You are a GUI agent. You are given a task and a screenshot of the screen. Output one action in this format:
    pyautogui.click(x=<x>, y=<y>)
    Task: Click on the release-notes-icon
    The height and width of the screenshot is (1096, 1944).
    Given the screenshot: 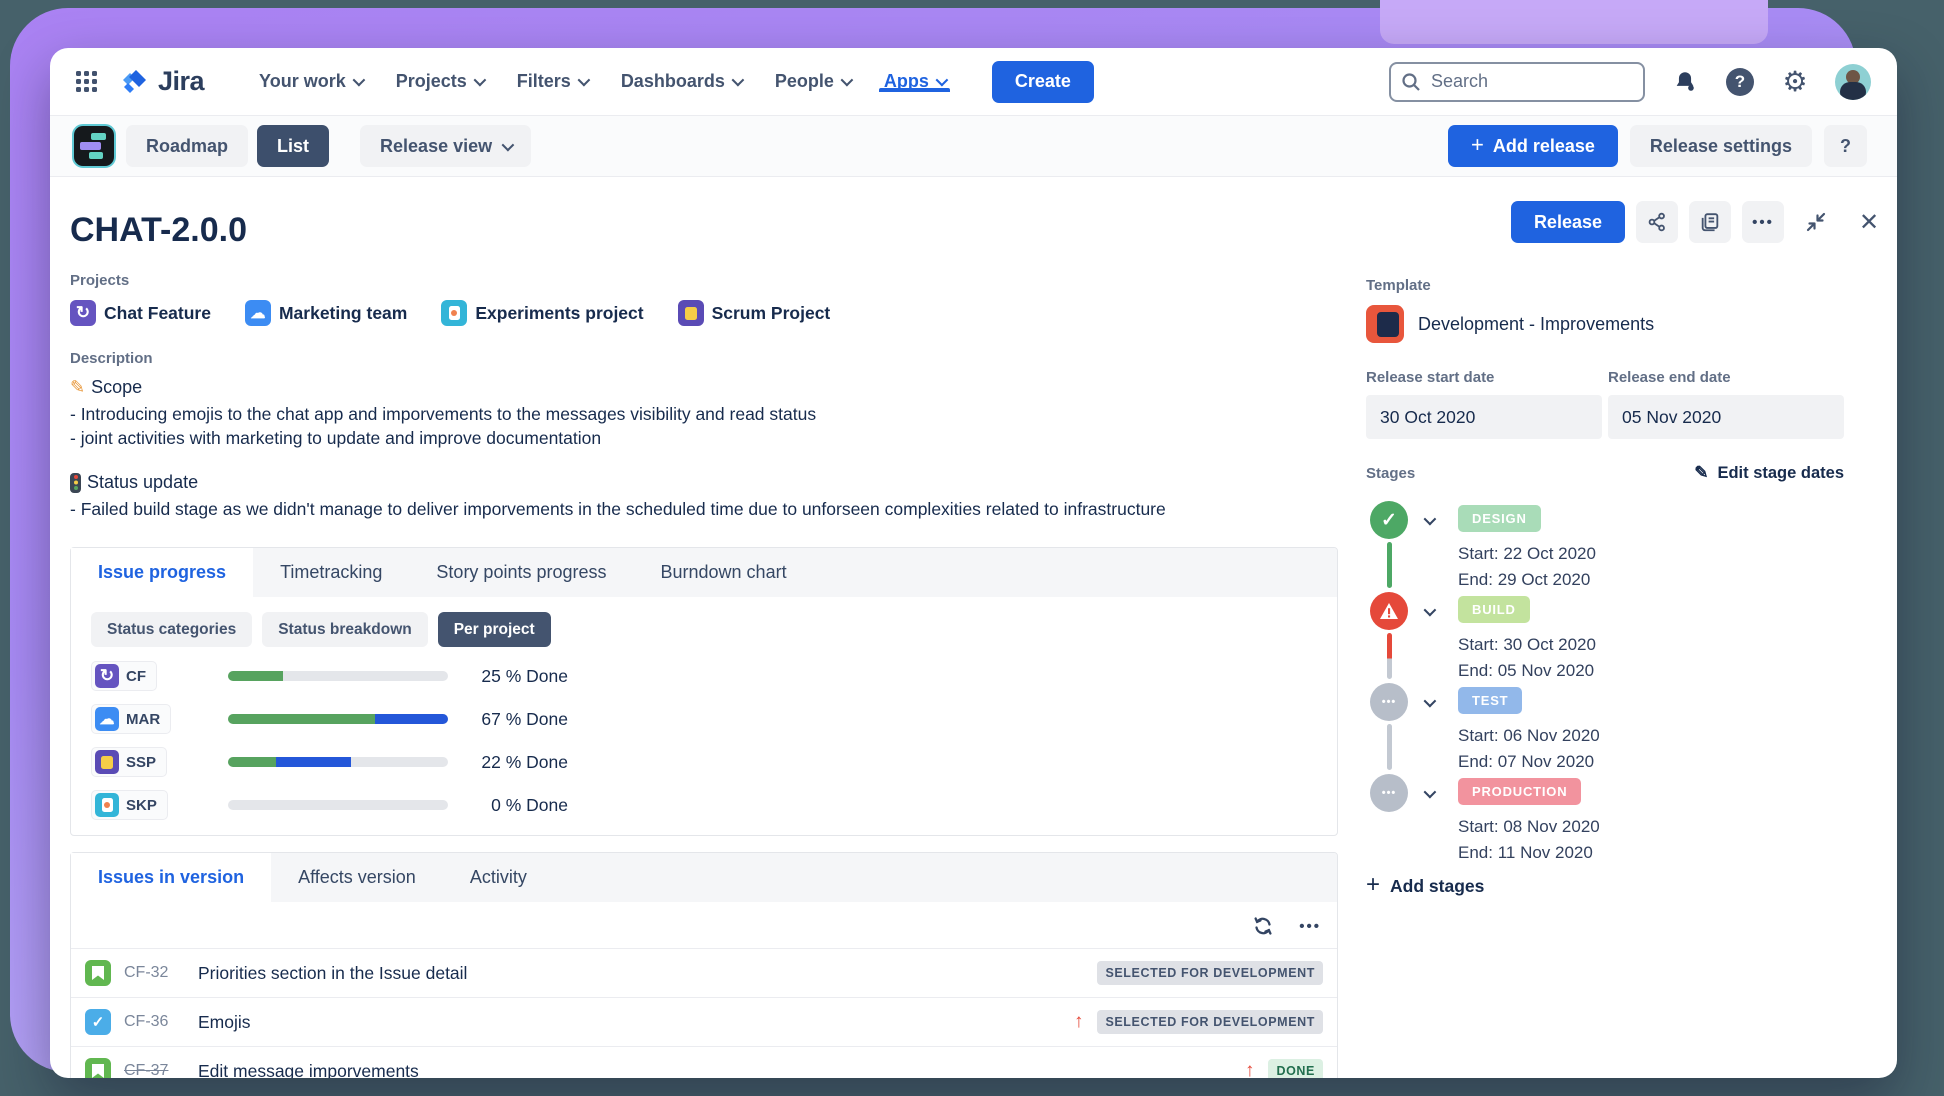 What is the action you would take?
    pyautogui.click(x=1710, y=222)
    